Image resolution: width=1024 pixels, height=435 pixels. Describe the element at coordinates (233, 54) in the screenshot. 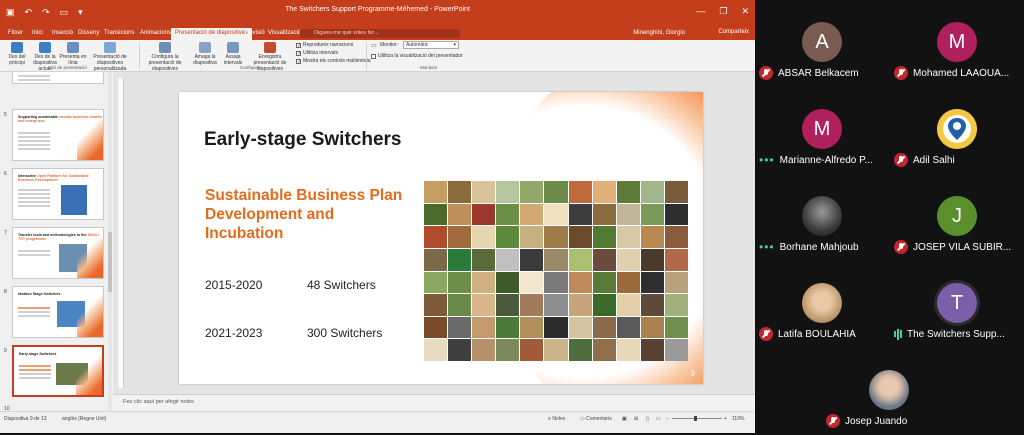

I see `rehearse-timings-button: Assaja intervals` at that location.